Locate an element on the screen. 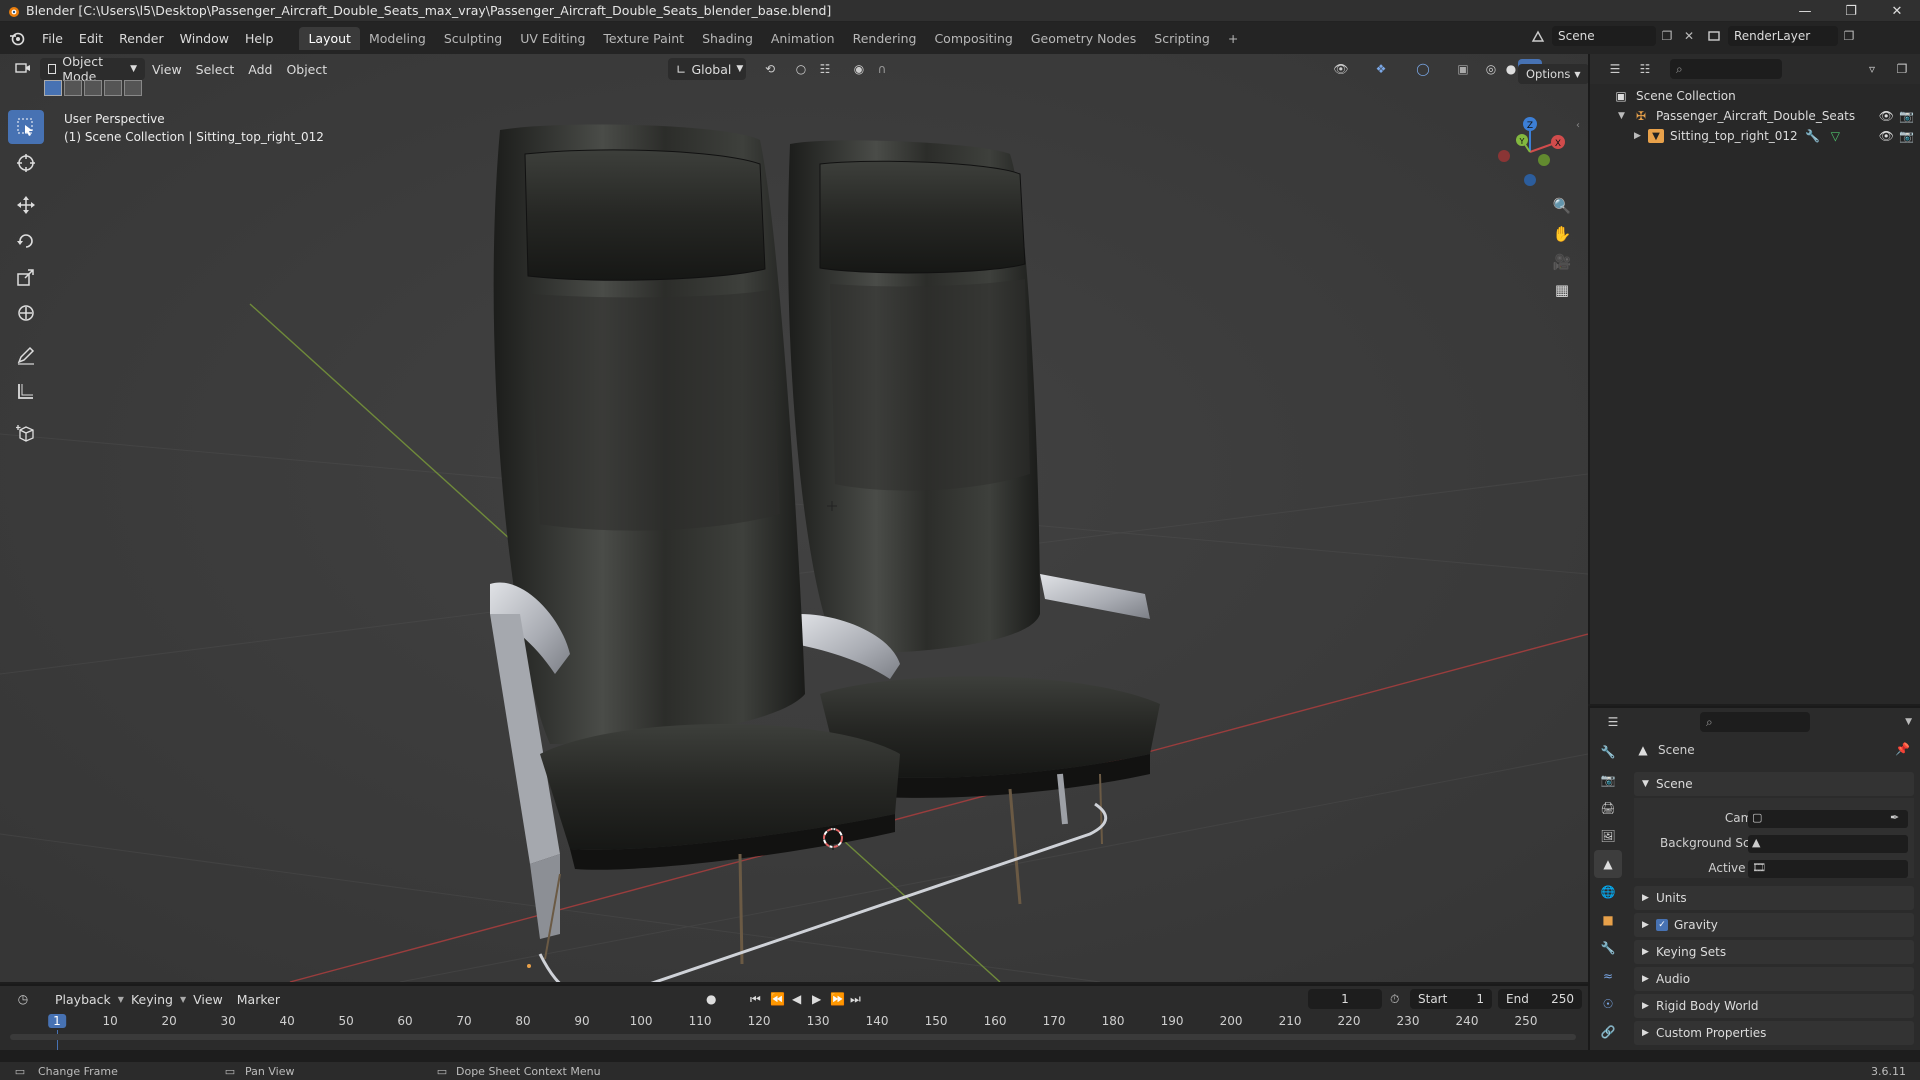 The height and width of the screenshot is (1080, 1920). view-layer-field: RenderLayer is located at coordinates (1783, 36).